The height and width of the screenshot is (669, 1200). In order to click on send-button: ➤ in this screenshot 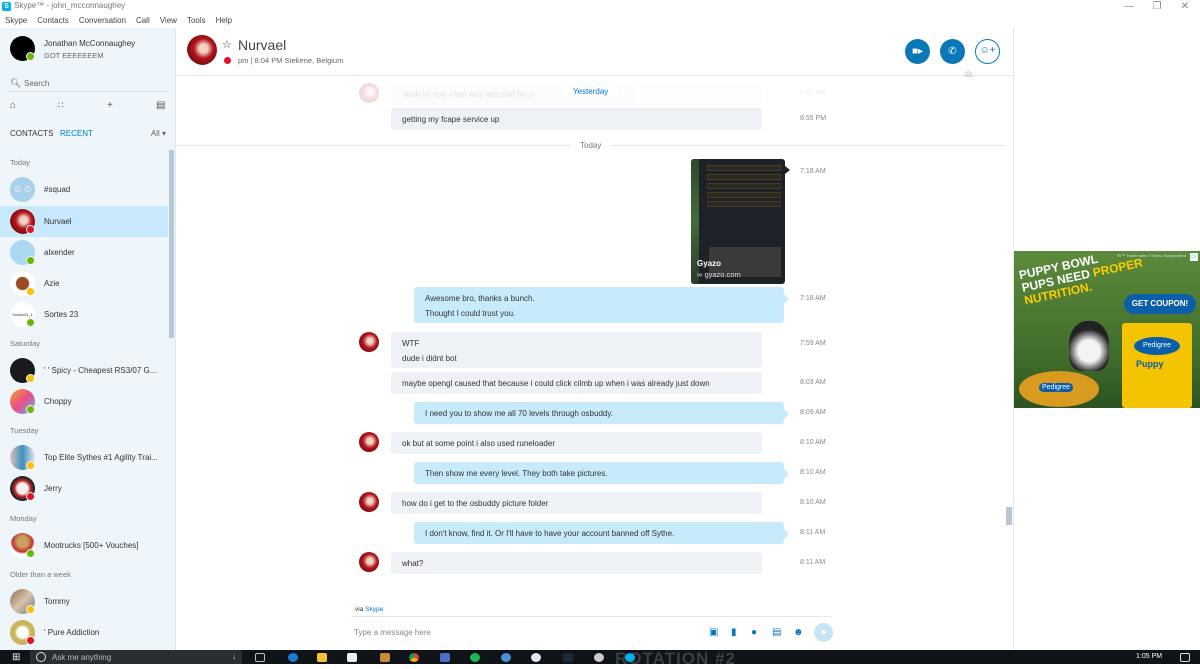, I will do `click(823, 632)`.